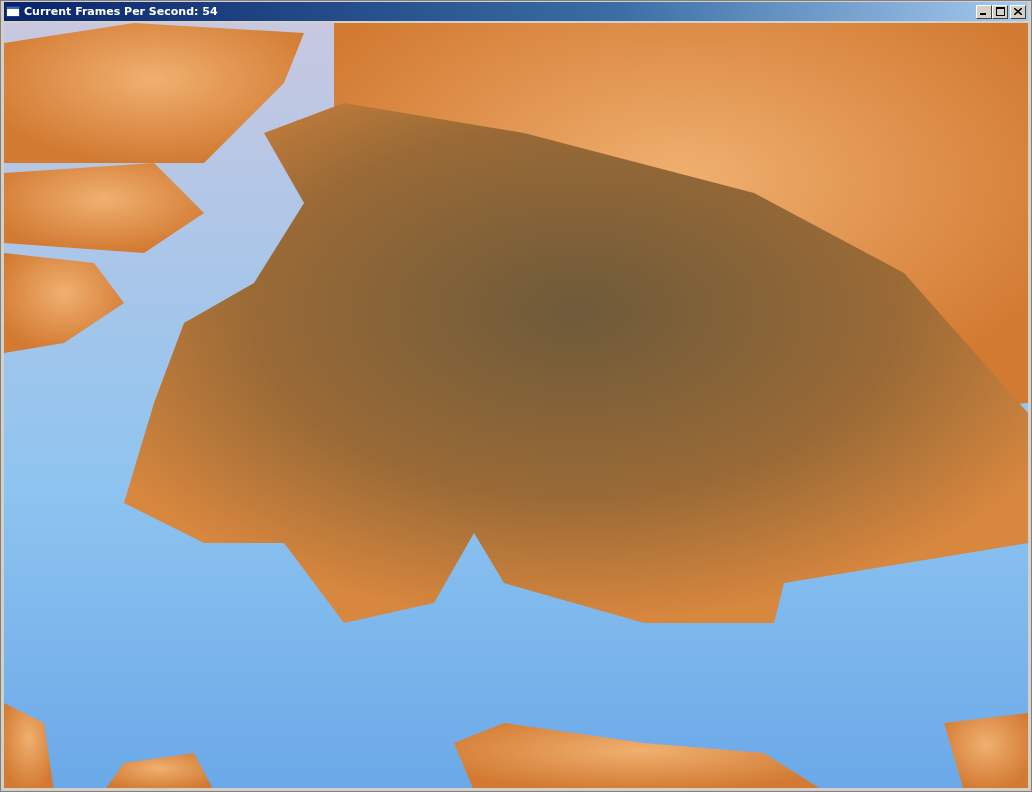  Describe the element at coordinates (984, 11) in the screenshot. I see `minimize-button` at that location.